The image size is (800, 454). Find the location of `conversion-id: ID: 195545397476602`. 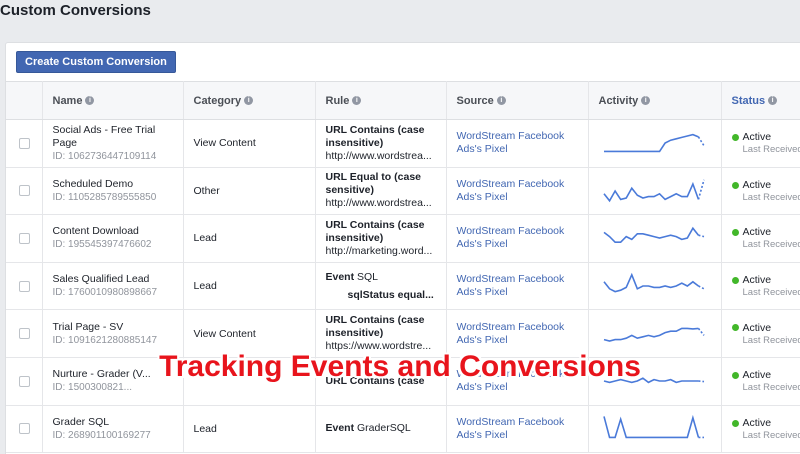

conversion-id: ID: 195545397476602 is located at coordinates (102, 245).